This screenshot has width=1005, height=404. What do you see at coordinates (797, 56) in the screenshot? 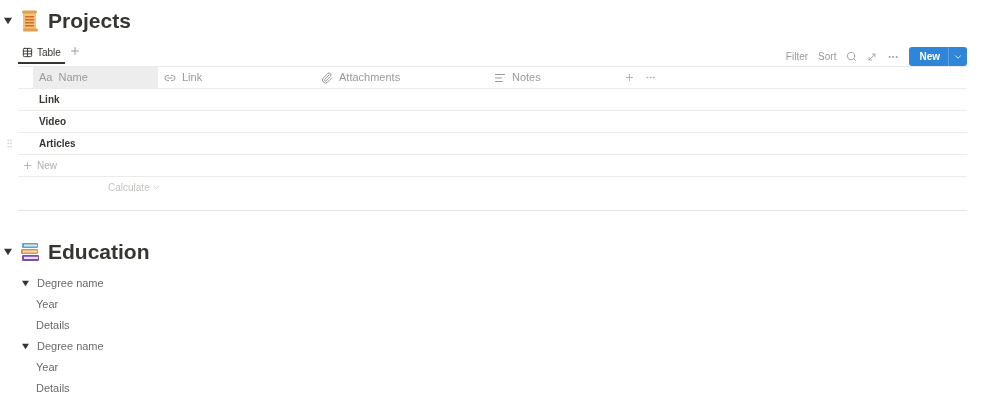
I see `filter-button: Filter` at bounding box center [797, 56].